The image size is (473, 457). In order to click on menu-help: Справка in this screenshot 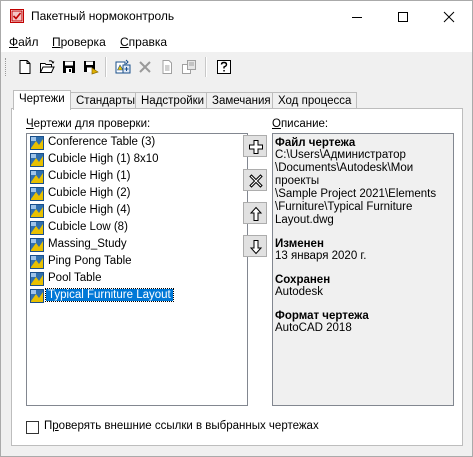, I will do `click(143, 42)`.